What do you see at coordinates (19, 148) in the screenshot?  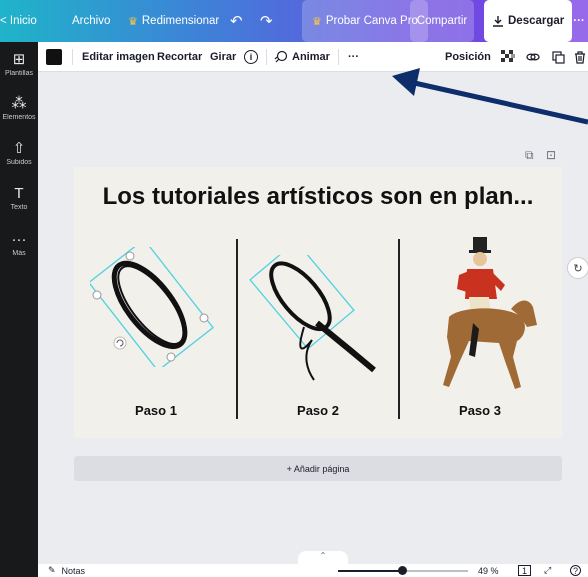 I see `upload-icon: ⇧` at bounding box center [19, 148].